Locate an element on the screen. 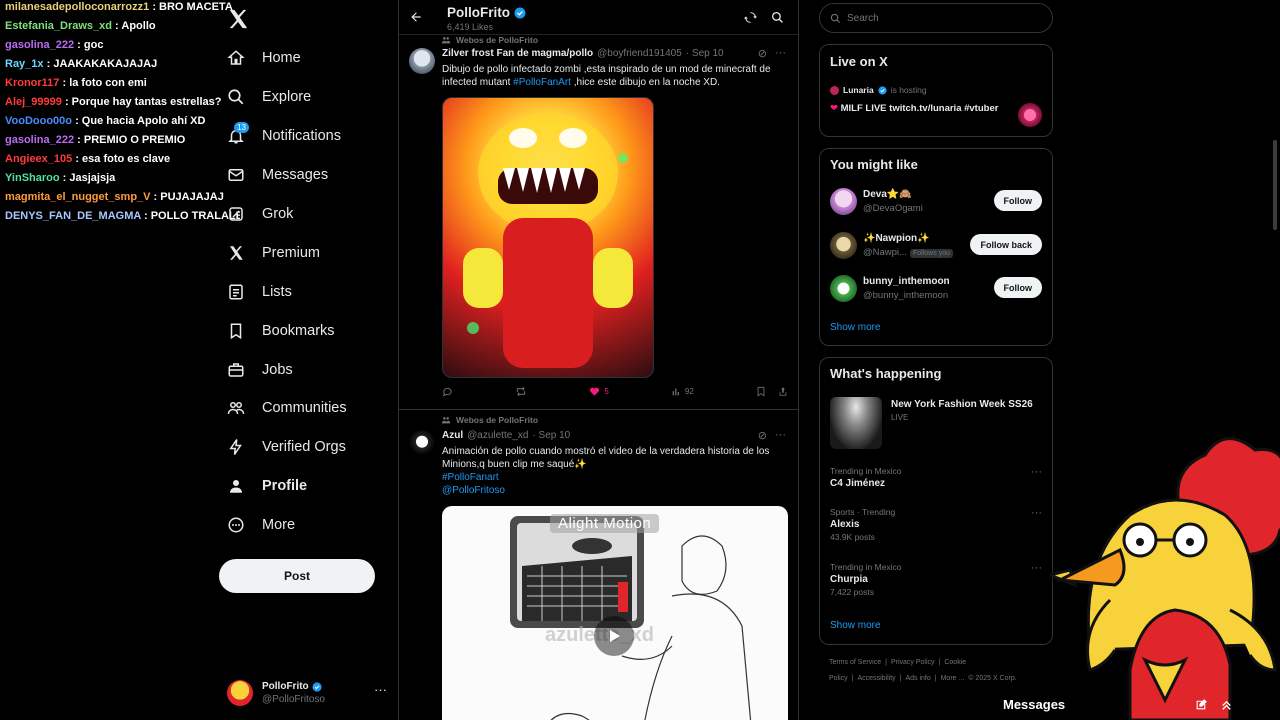 The image size is (1280, 720). expand-chevron-icon is located at coordinates (1226, 704).